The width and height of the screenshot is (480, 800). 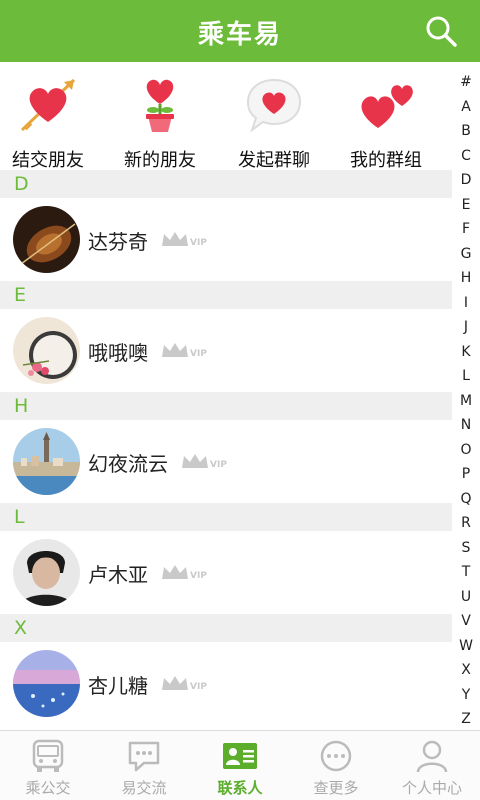 I want to click on tab-label: 易交流, so click(x=144, y=788).